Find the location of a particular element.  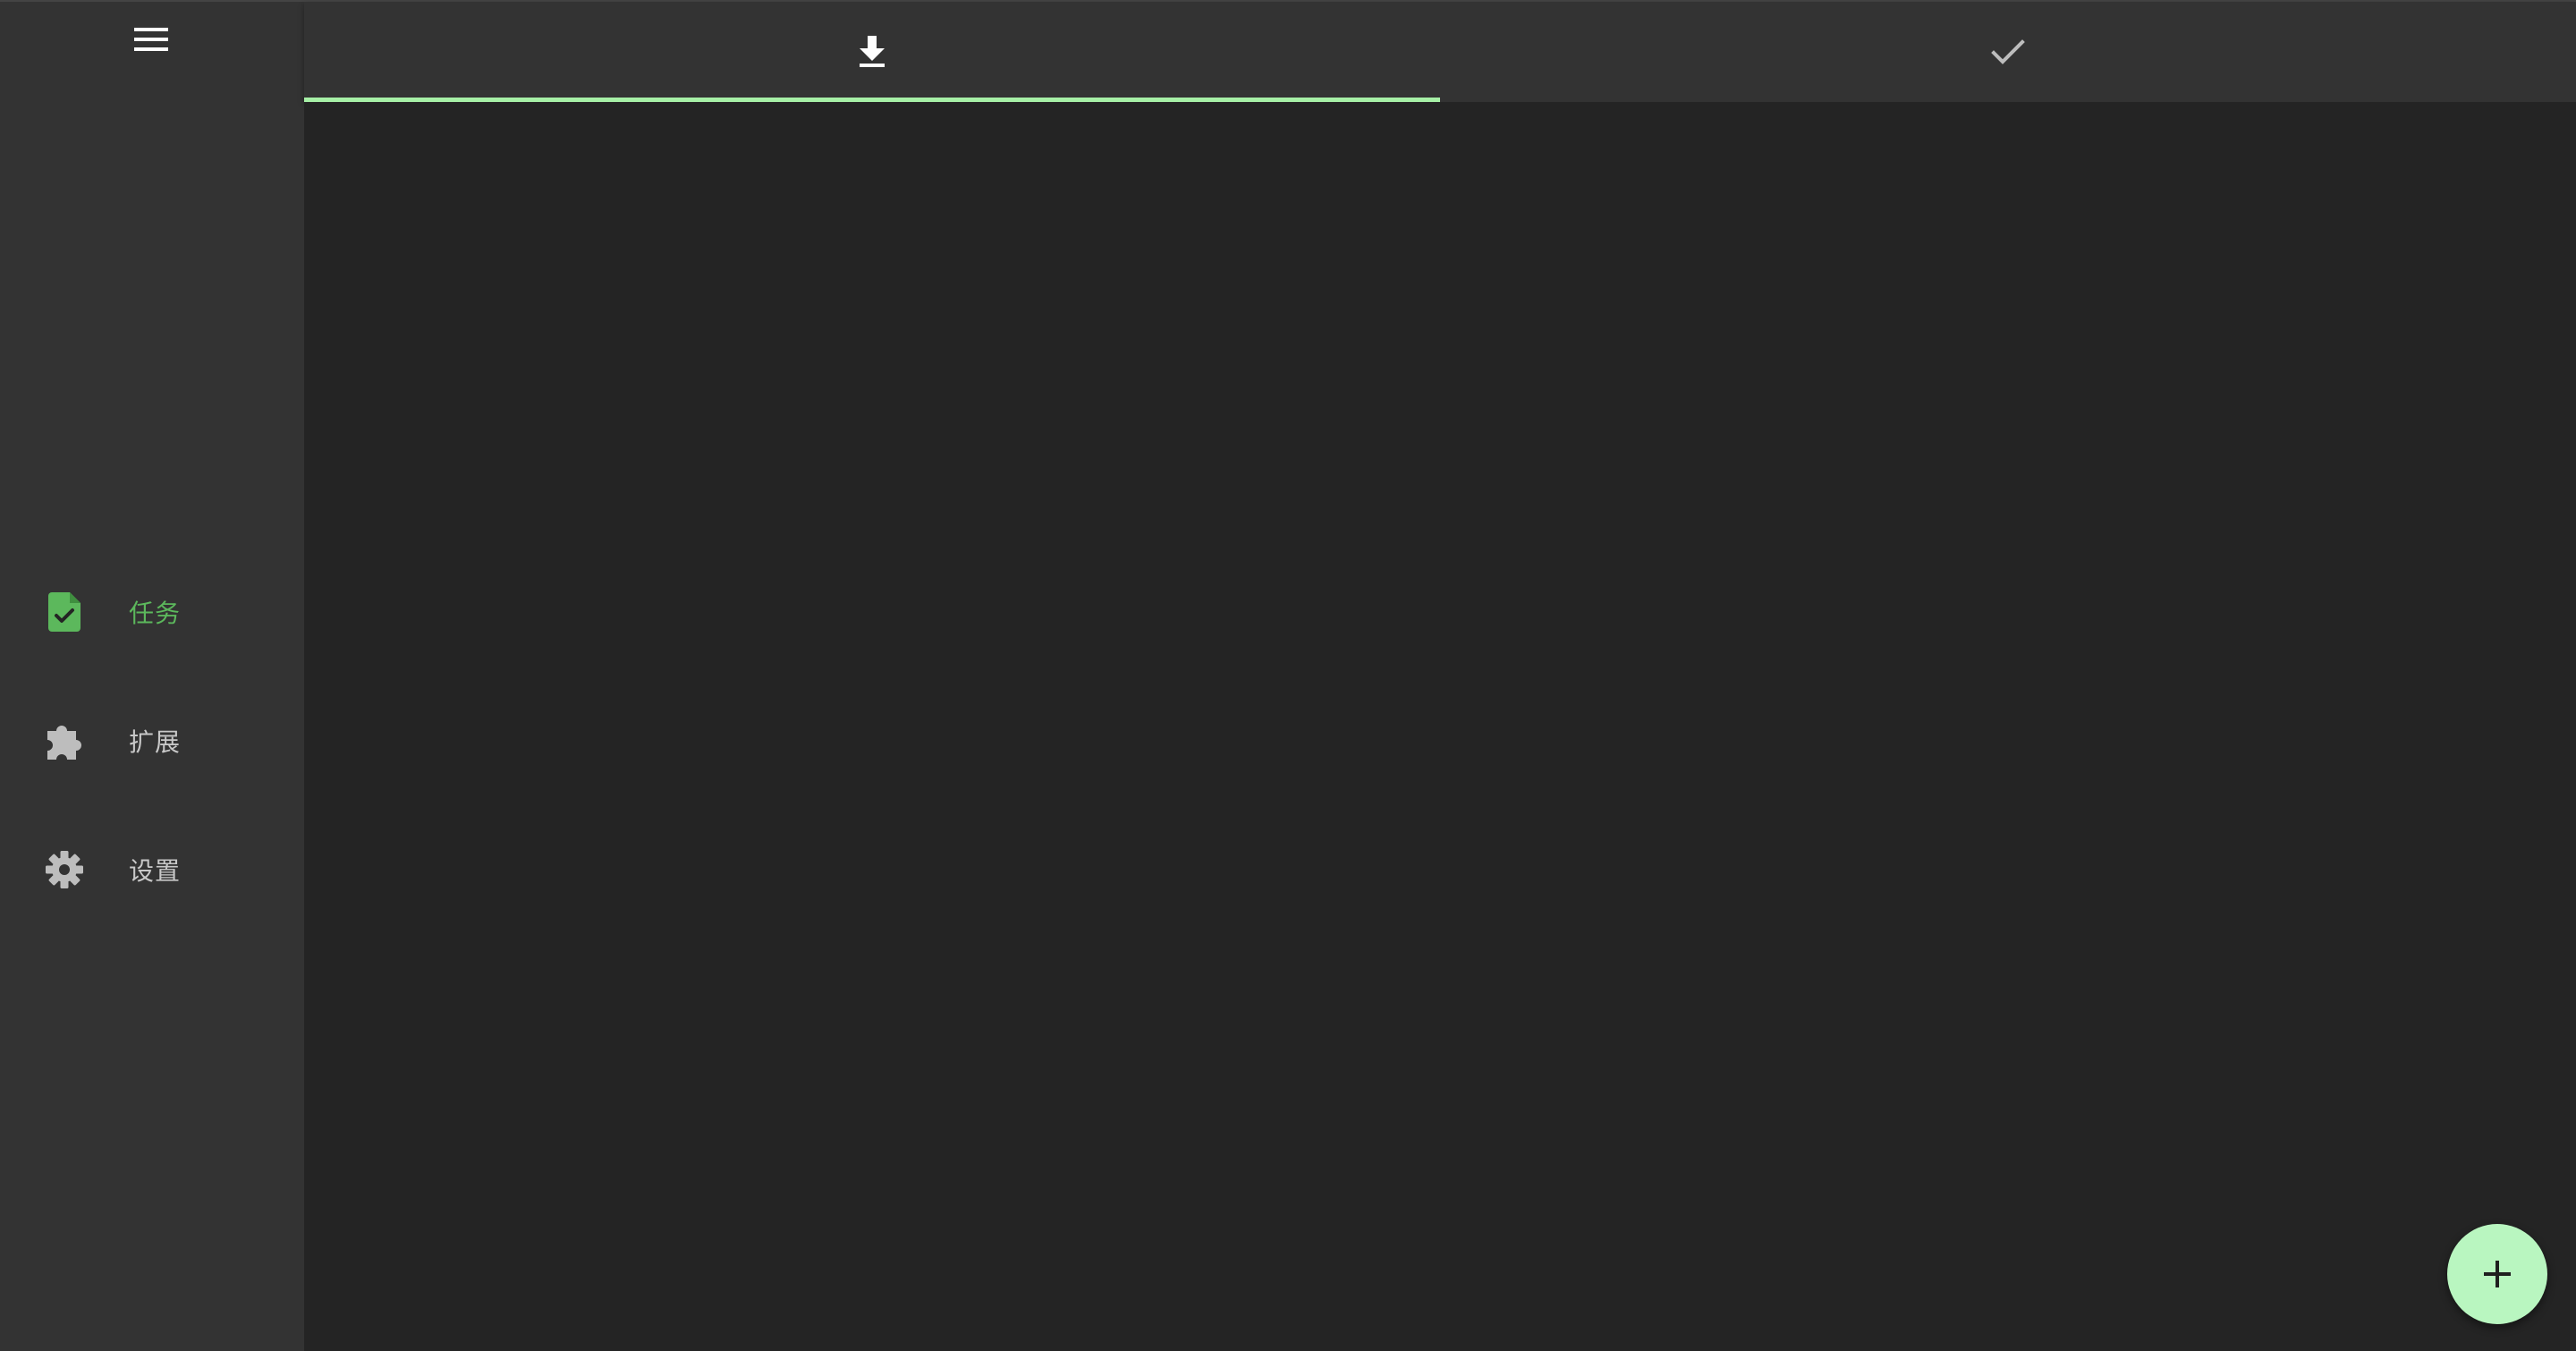

menu-button is located at coordinates (151, 39).